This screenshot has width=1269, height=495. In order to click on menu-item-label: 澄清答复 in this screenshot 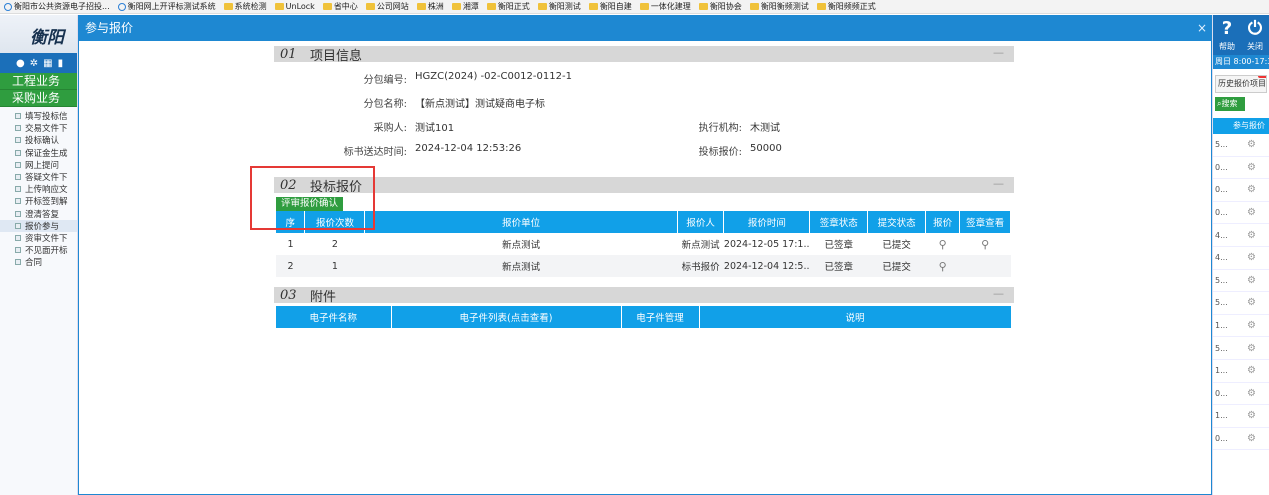, I will do `click(42, 214)`.